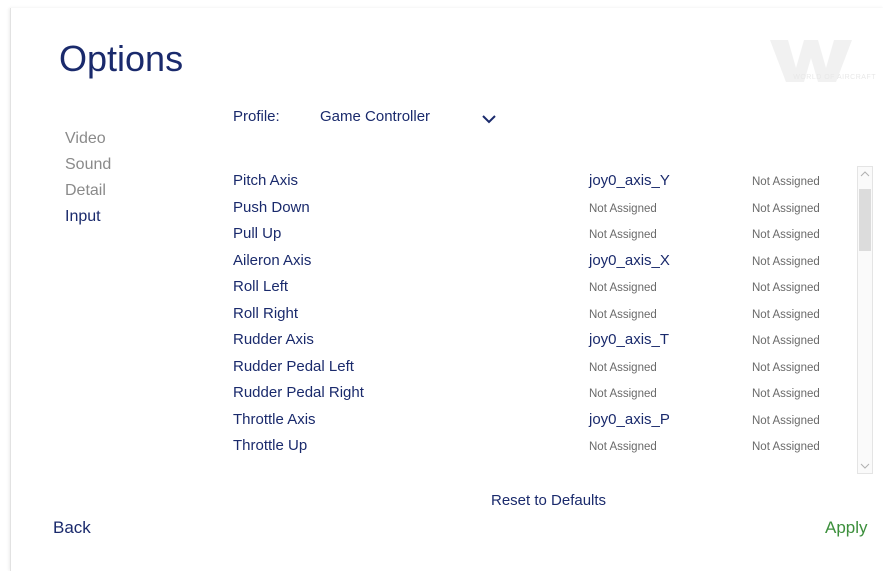 This screenshot has width=883, height=571. Describe the element at coordinates (629, 180) in the screenshot. I see `primary-binding-slot: joy0_axis_Y` at that location.